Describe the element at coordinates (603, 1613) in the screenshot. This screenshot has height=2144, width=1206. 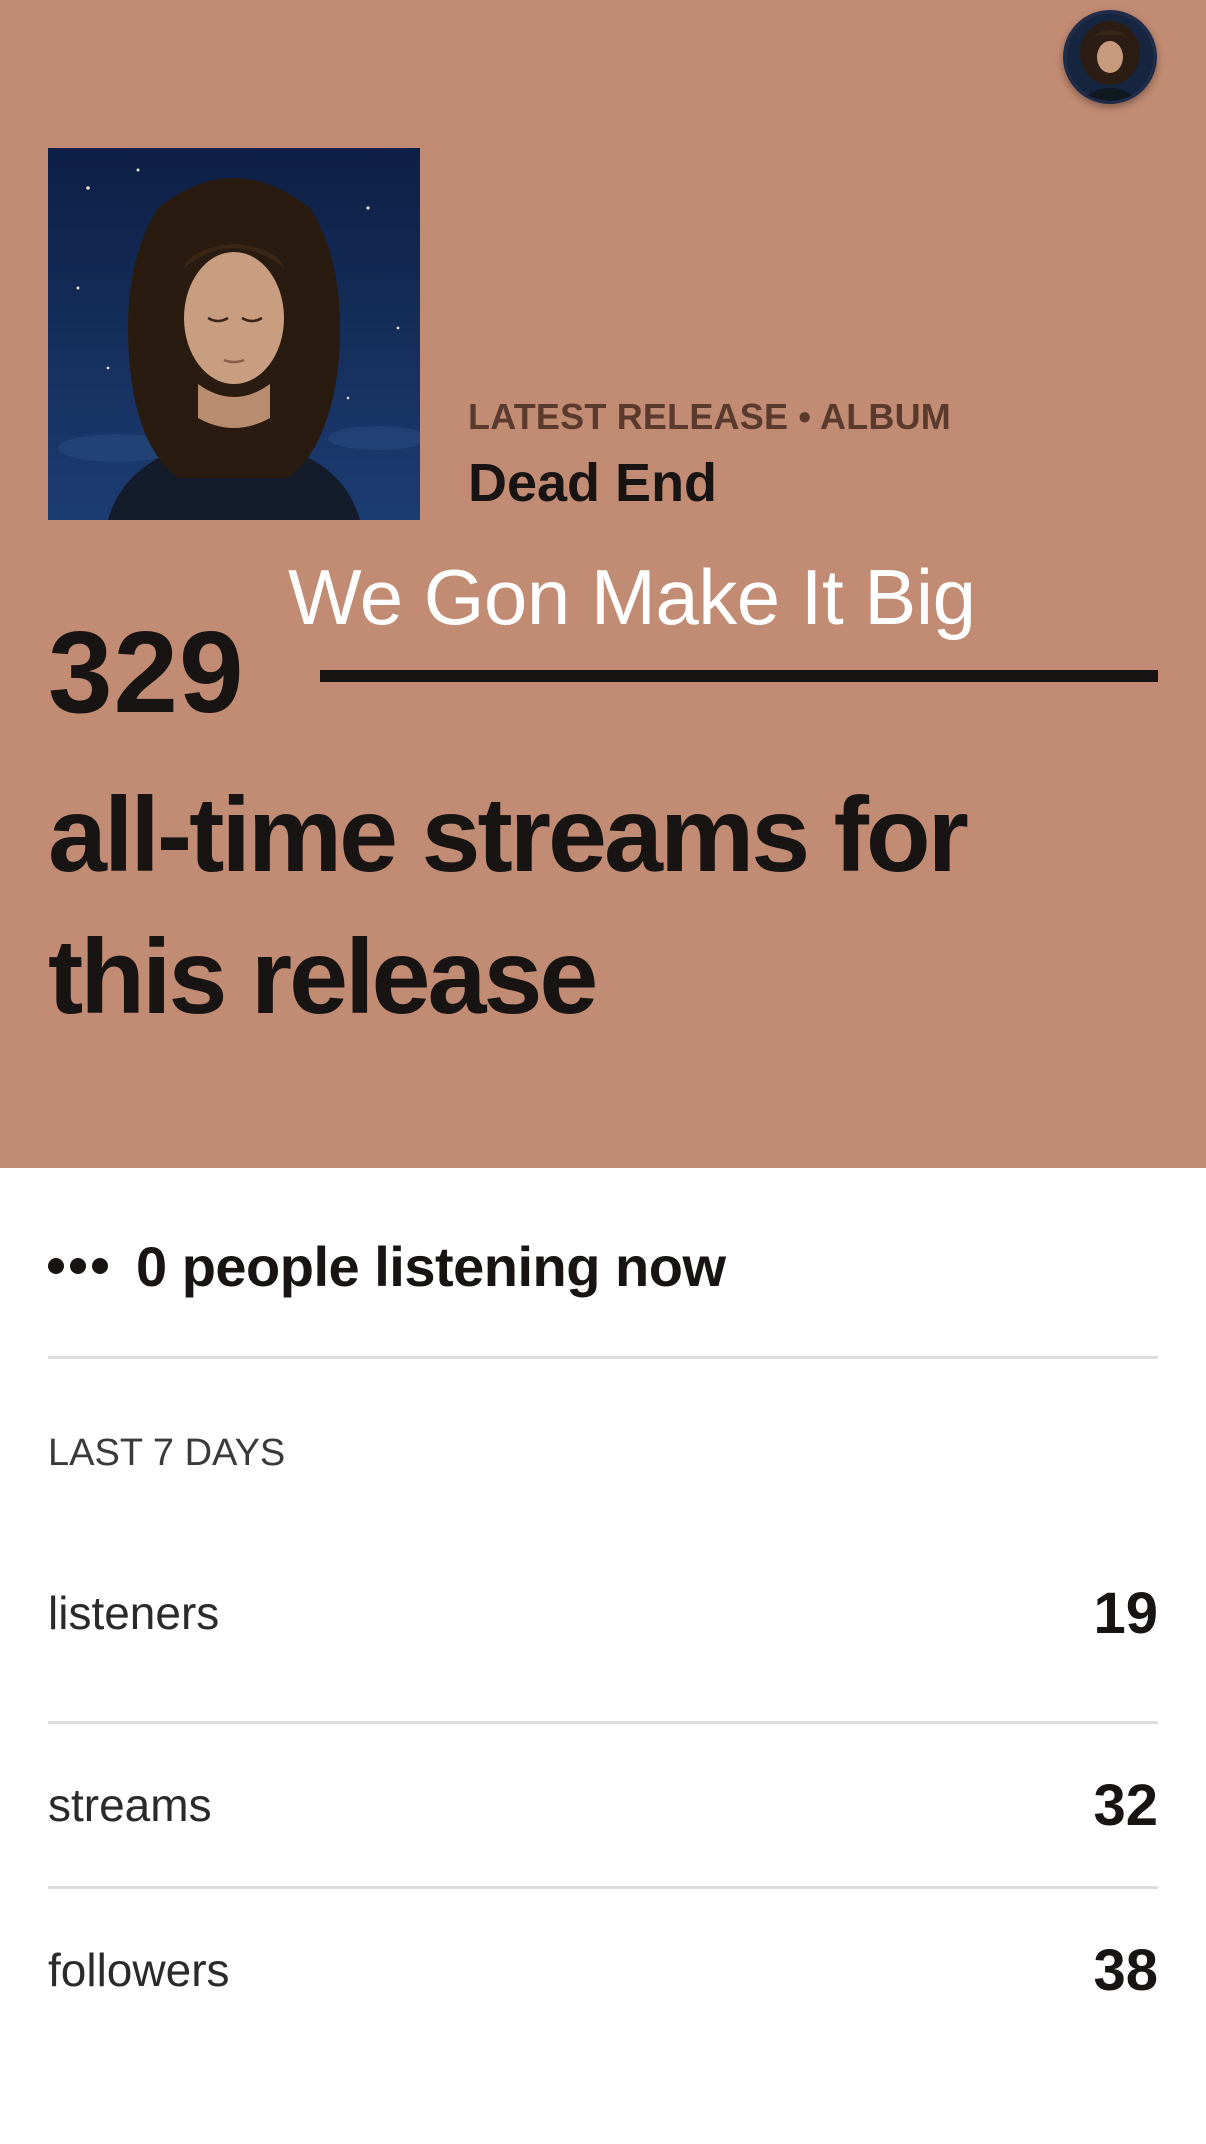
I see `stat-row-listeners: listeners 19` at that location.